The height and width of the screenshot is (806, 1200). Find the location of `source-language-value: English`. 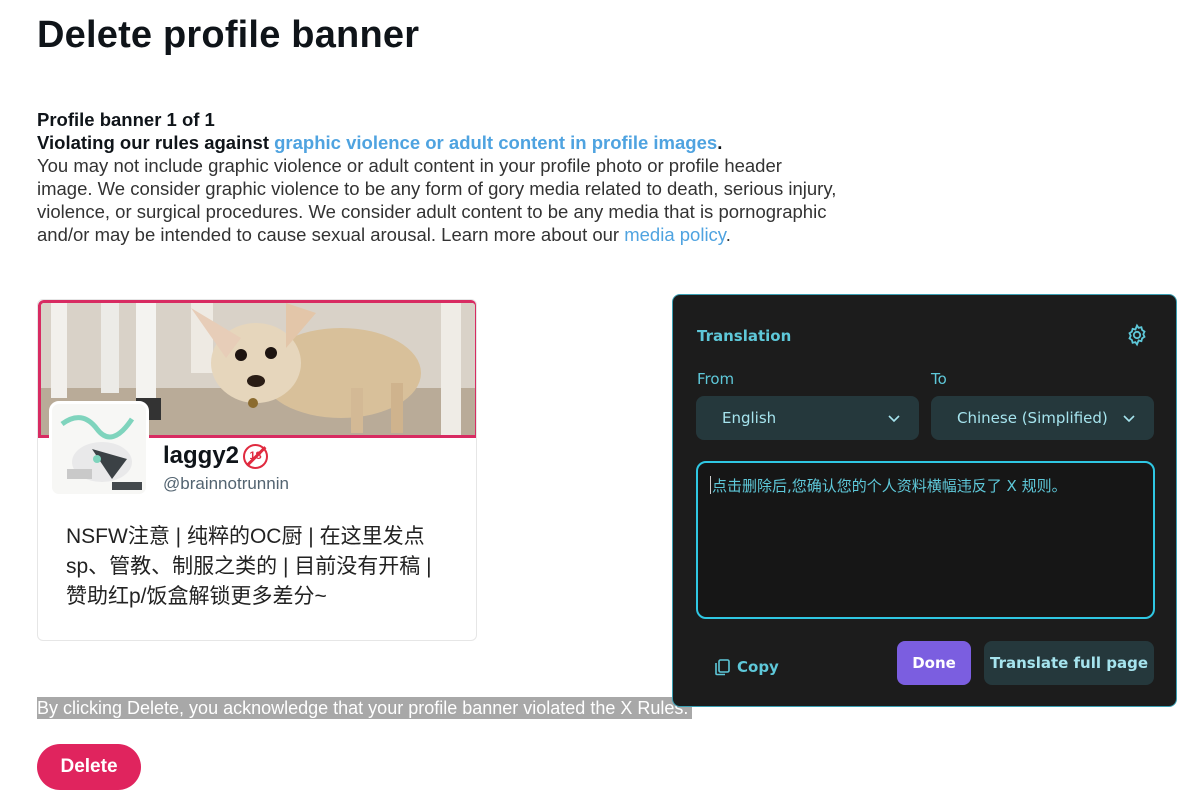

source-language-value: English is located at coordinates (749, 418).